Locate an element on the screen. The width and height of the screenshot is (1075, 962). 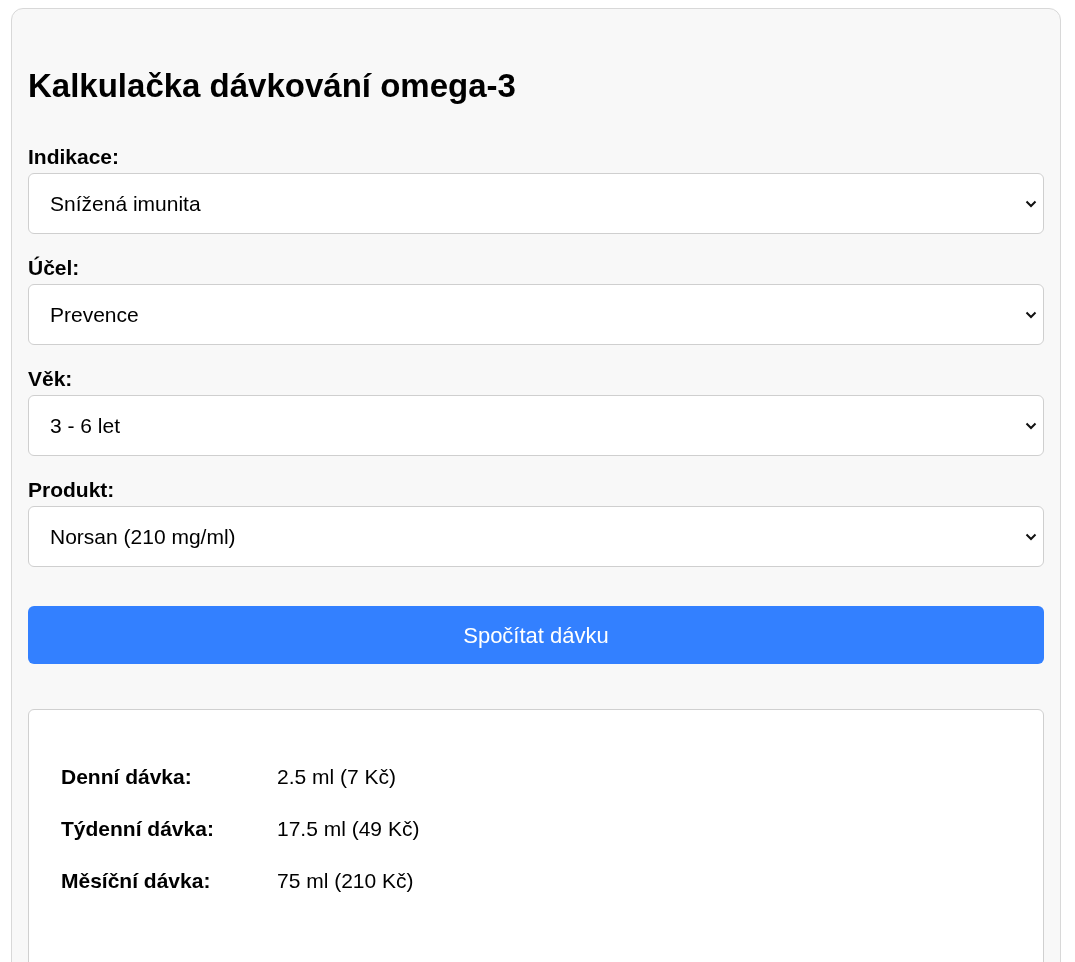
field-label: Účel: is located at coordinates (54, 268).